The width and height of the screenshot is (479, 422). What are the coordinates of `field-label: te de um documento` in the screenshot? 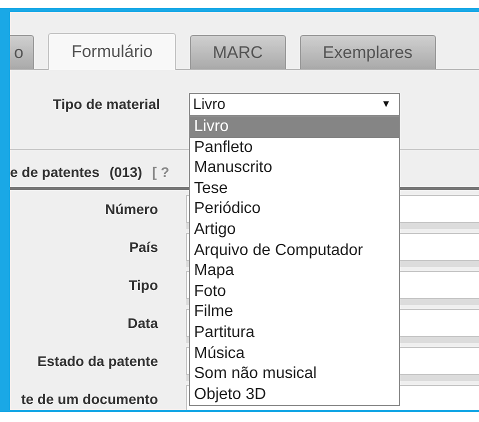 It's located at (89, 399).